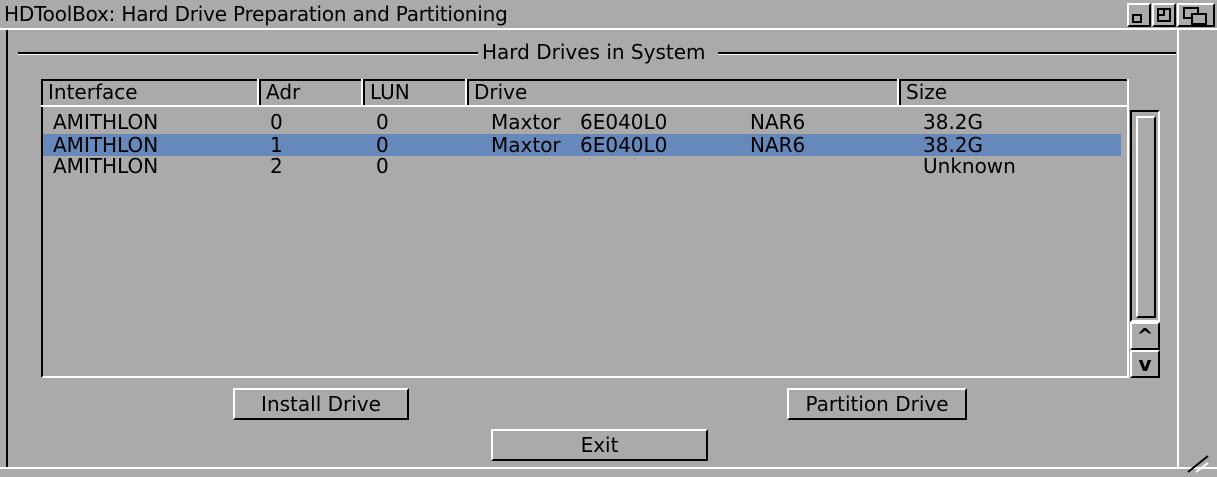 This screenshot has width=1217, height=477. What do you see at coordinates (1164, 15) in the screenshot?
I see `zoom-gadget-icon` at bounding box center [1164, 15].